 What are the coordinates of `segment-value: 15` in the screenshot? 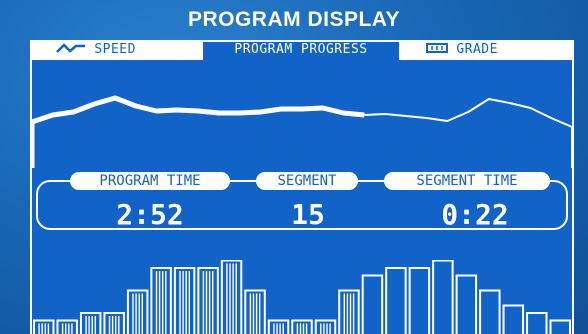 It's located at (308, 214).